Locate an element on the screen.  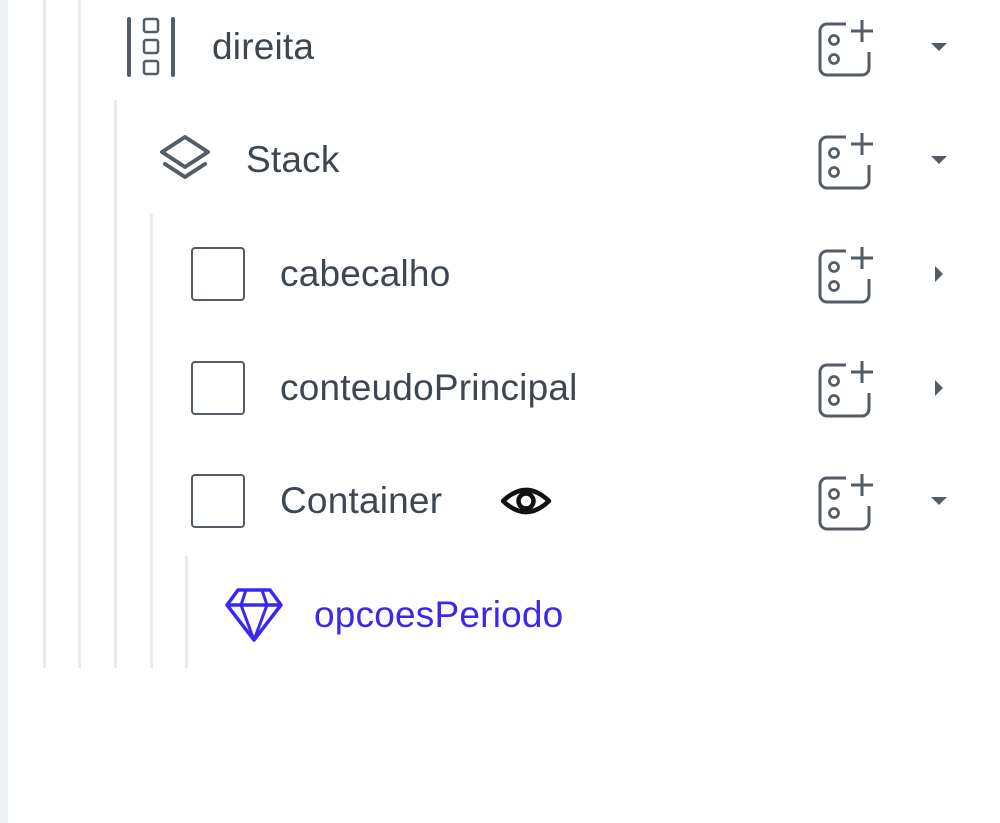
tree-item-container: Container is located at coordinates (500, 501).